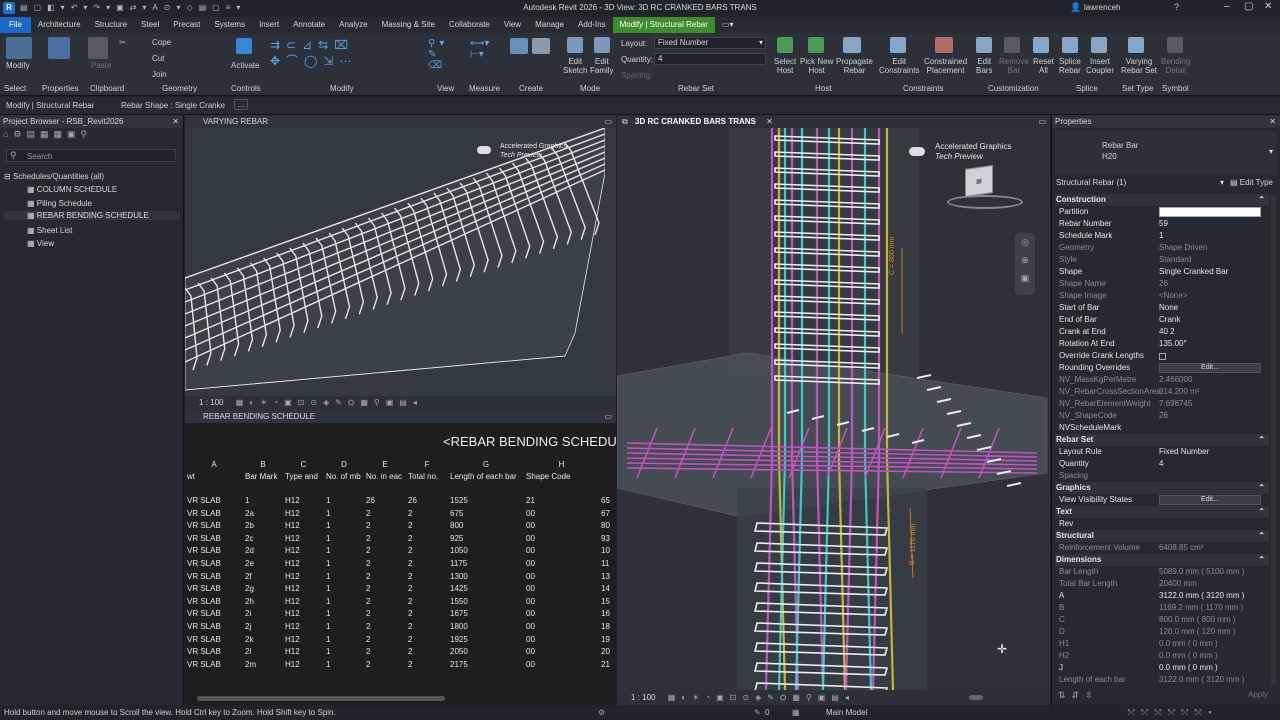  I want to click on table-cell: 1425, so click(486, 588).